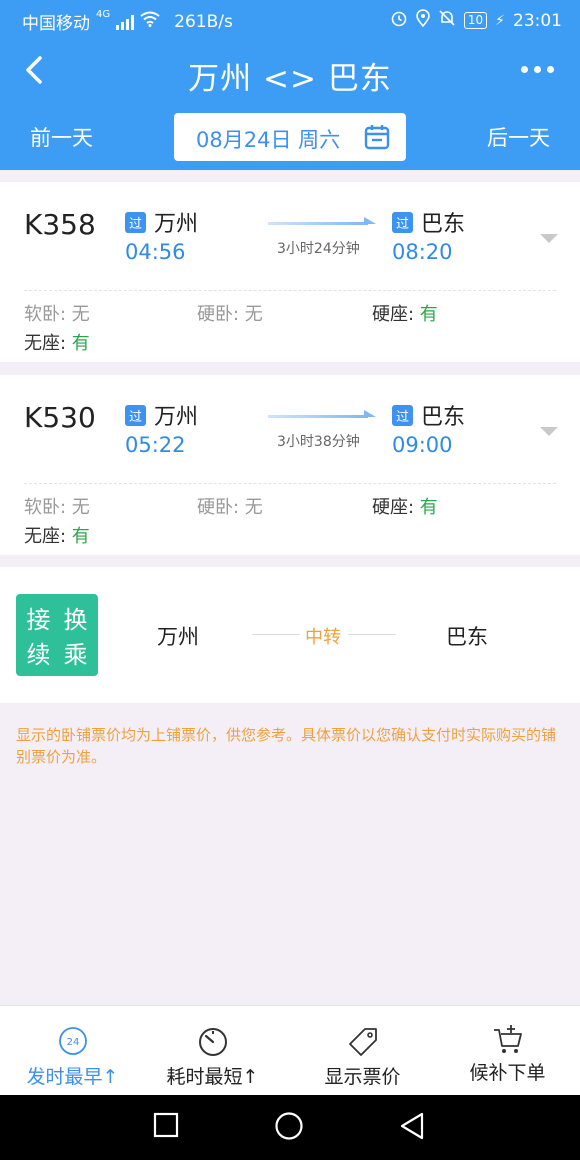  Describe the element at coordinates (290, 79) in the screenshot. I see `page-title: 万州 <> 巴东` at that location.